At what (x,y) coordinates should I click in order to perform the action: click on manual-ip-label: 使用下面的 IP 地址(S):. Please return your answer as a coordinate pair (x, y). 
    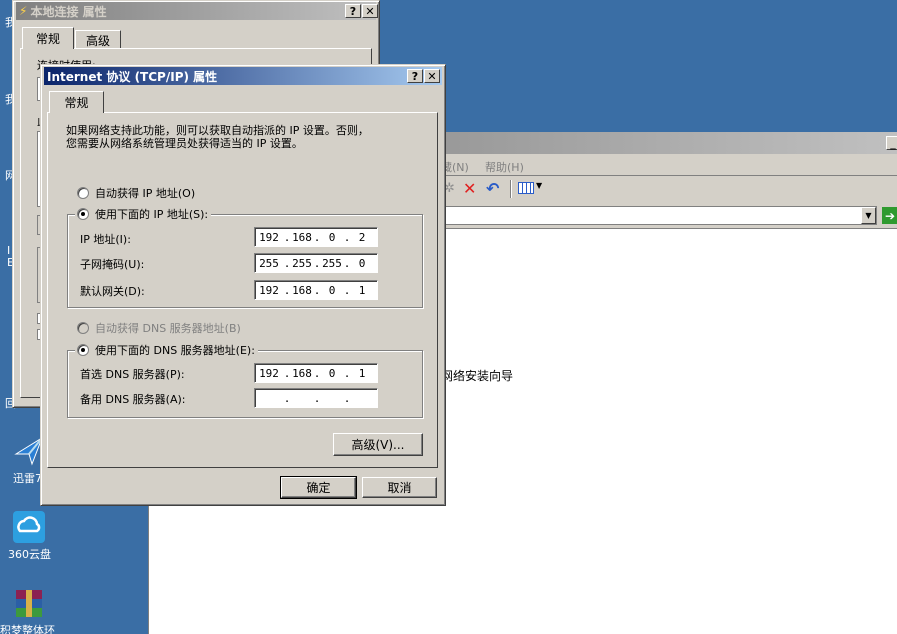
    Looking at the image, I should click on (152, 214).